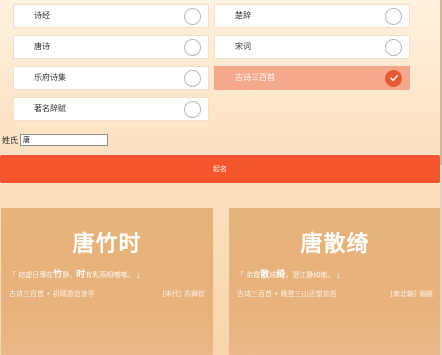 The image size is (442, 355). What do you see at coordinates (111, 47) in the screenshot?
I see `option-tangshi: 唐诗` at bounding box center [111, 47].